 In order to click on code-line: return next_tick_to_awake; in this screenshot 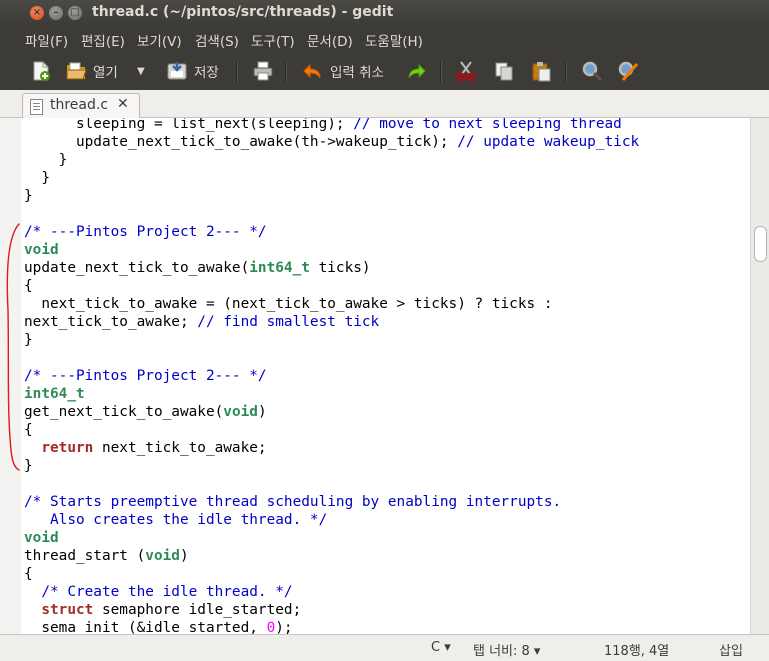, I will do `click(145, 448)`.